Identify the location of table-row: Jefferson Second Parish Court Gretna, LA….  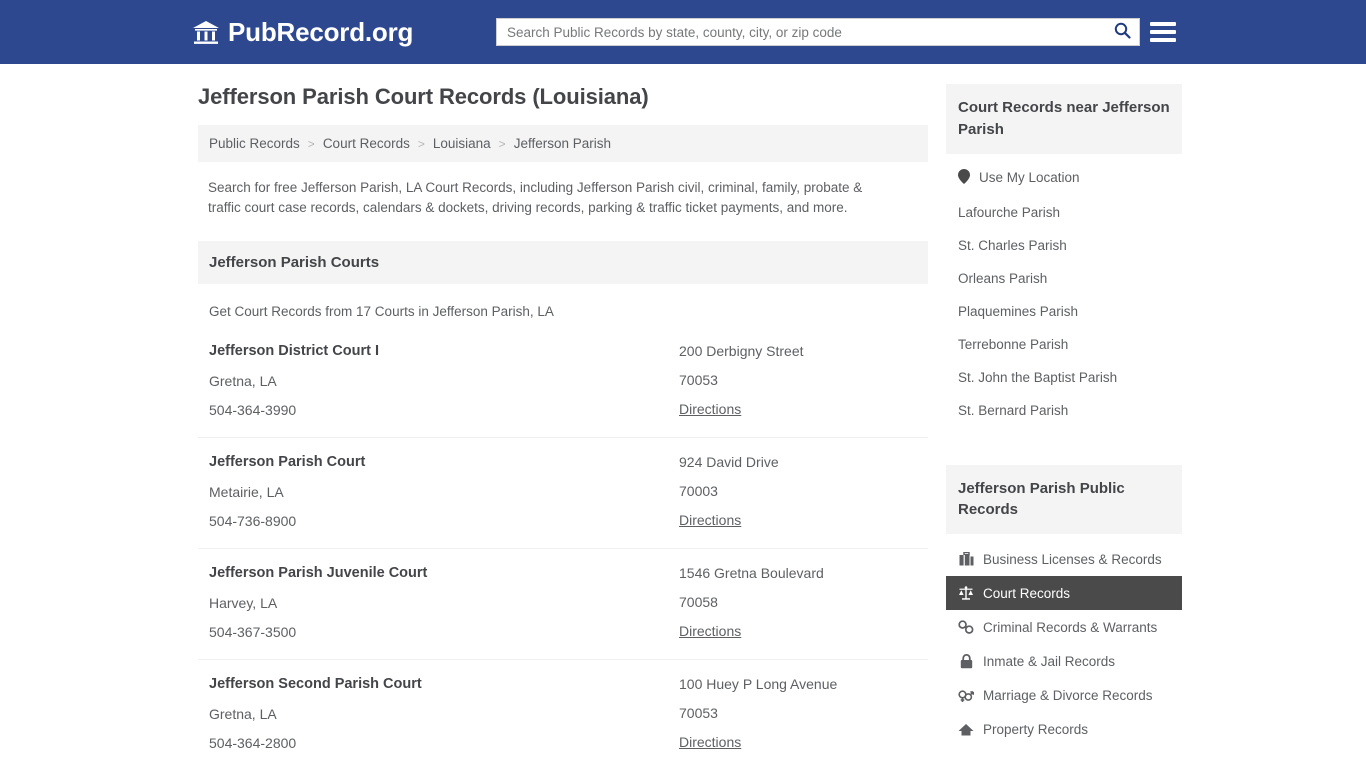
(563, 714).